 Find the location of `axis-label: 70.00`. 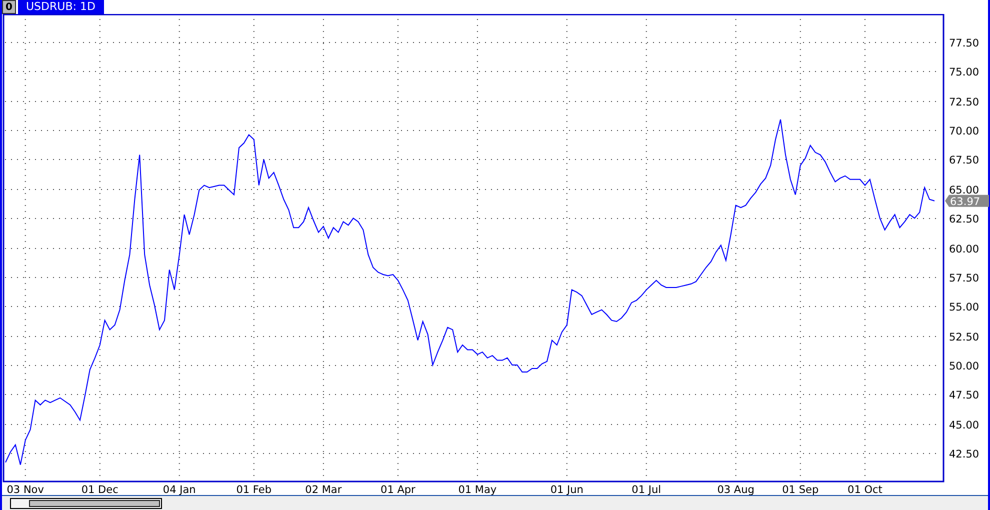

axis-label: 70.00 is located at coordinates (964, 132).